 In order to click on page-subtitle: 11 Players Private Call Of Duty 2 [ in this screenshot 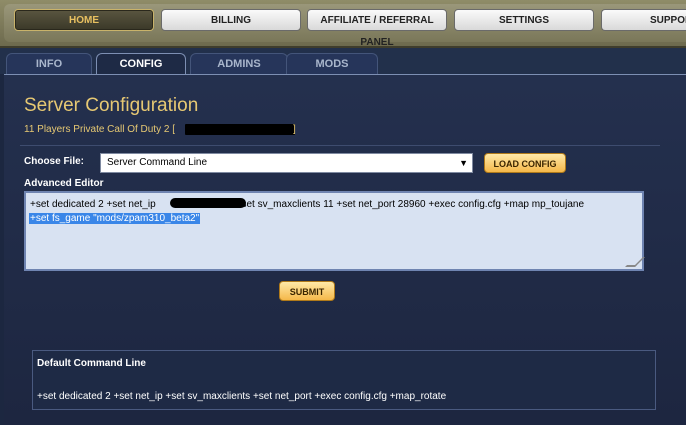, I will do `click(99, 129)`.